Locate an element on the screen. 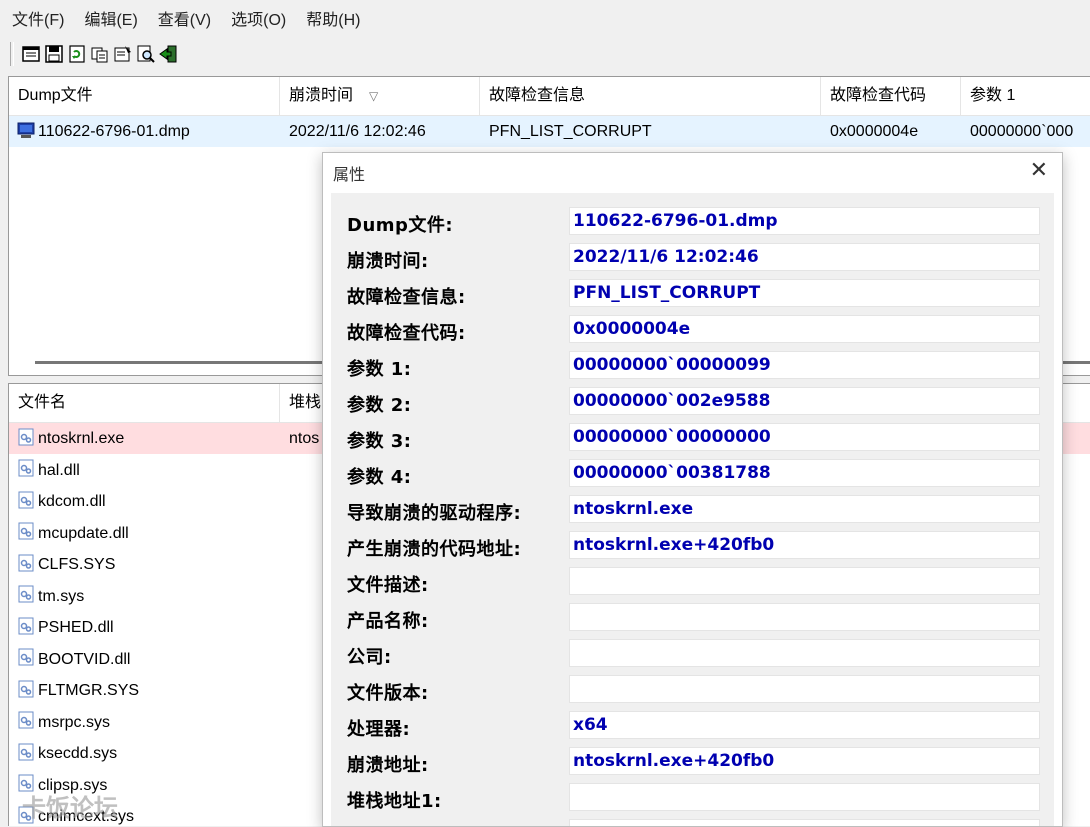 The image size is (1090, 827). exit-button is located at coordinates (169, 54).